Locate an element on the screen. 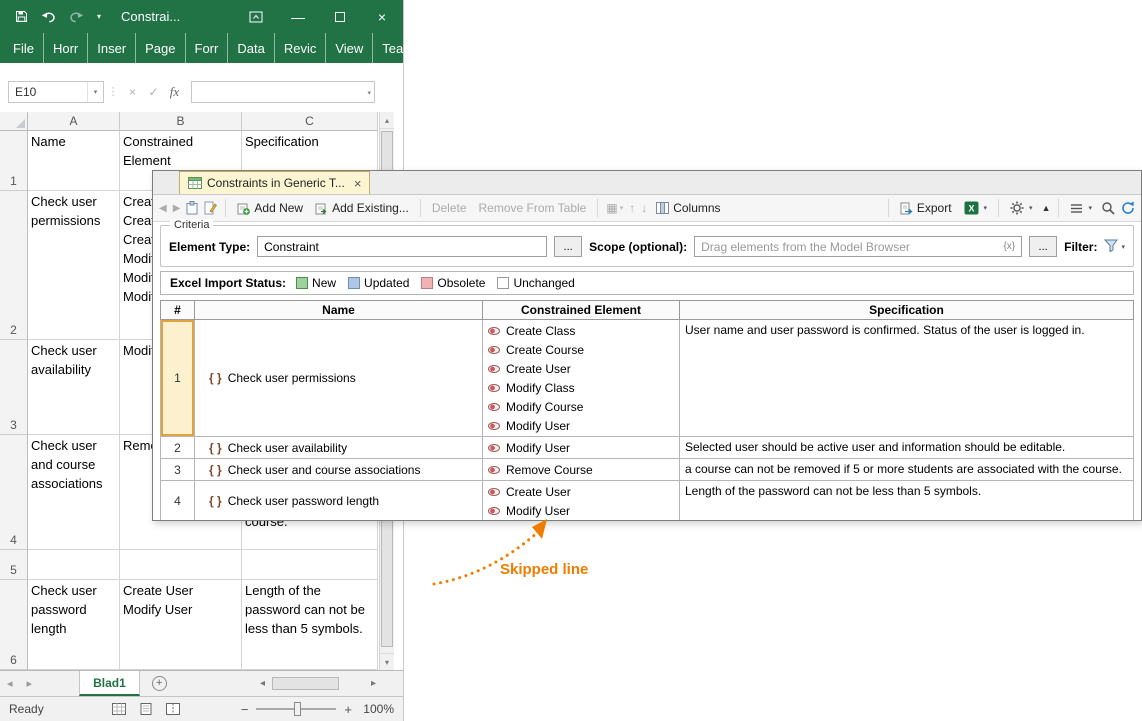  cell-B5 is located at coordinates (181, 565).